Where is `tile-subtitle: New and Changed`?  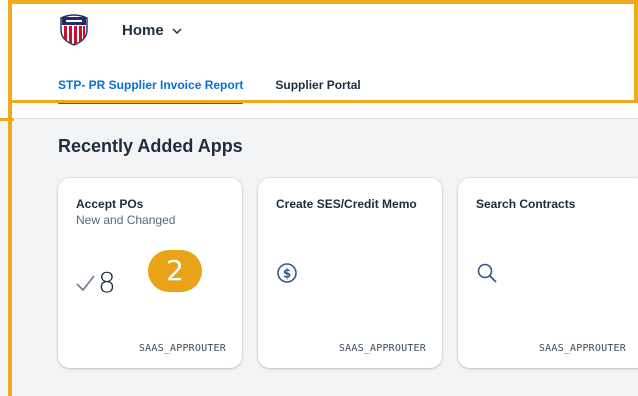
tile-subtitle: New and Changed is located at coordinates (126, 220).